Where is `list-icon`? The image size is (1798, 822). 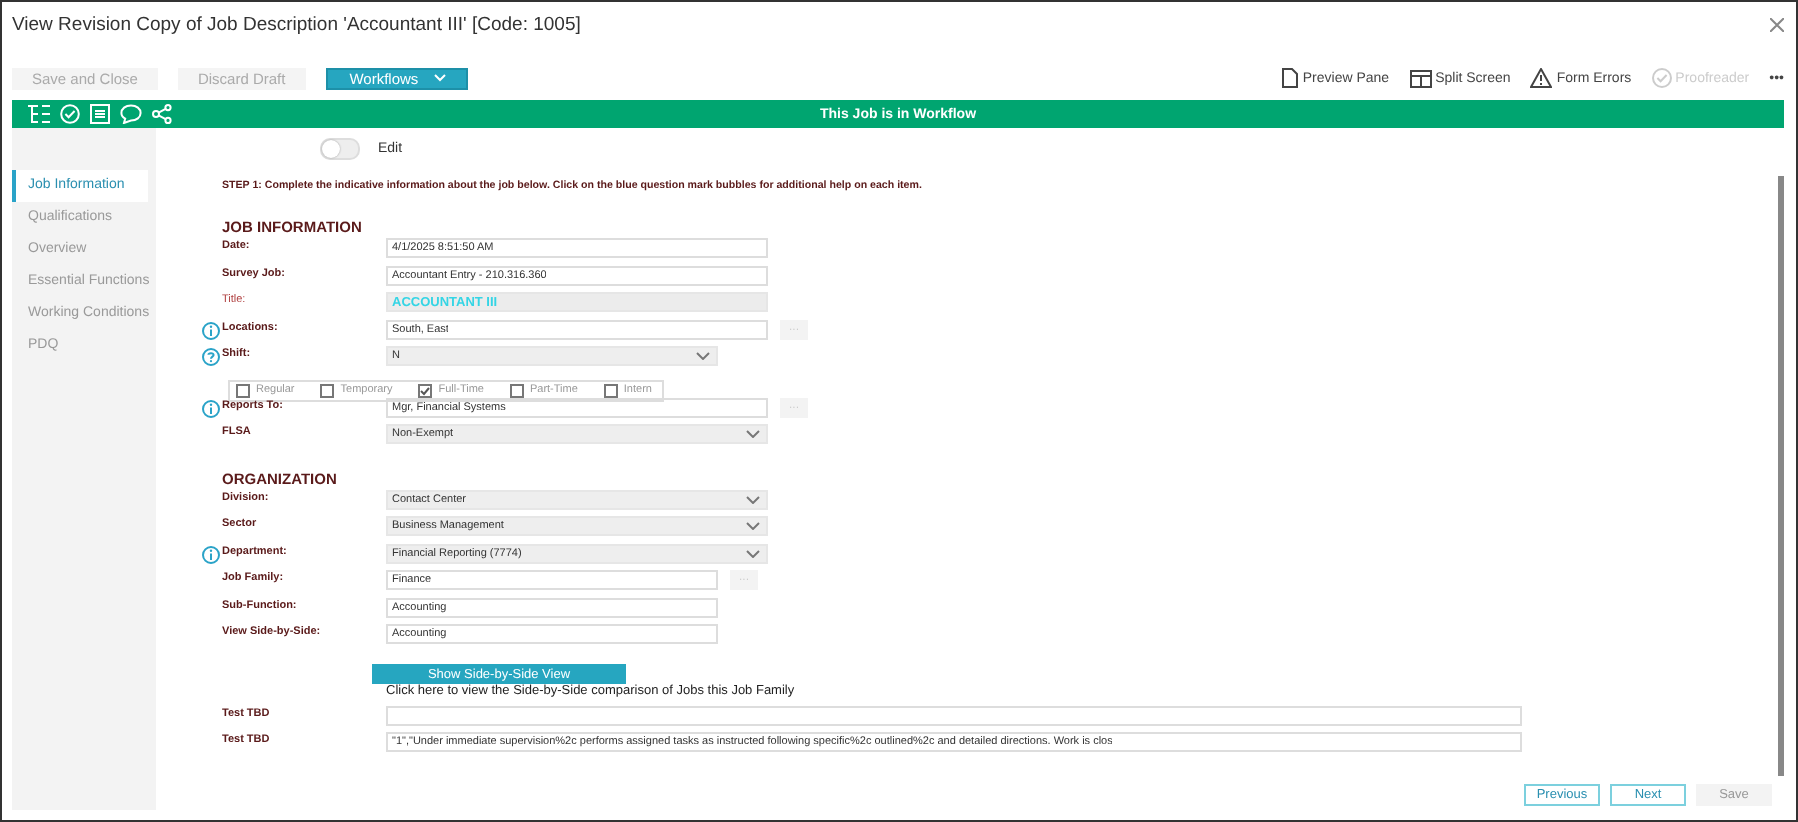
list-icon is located at coordinates (100, 114).